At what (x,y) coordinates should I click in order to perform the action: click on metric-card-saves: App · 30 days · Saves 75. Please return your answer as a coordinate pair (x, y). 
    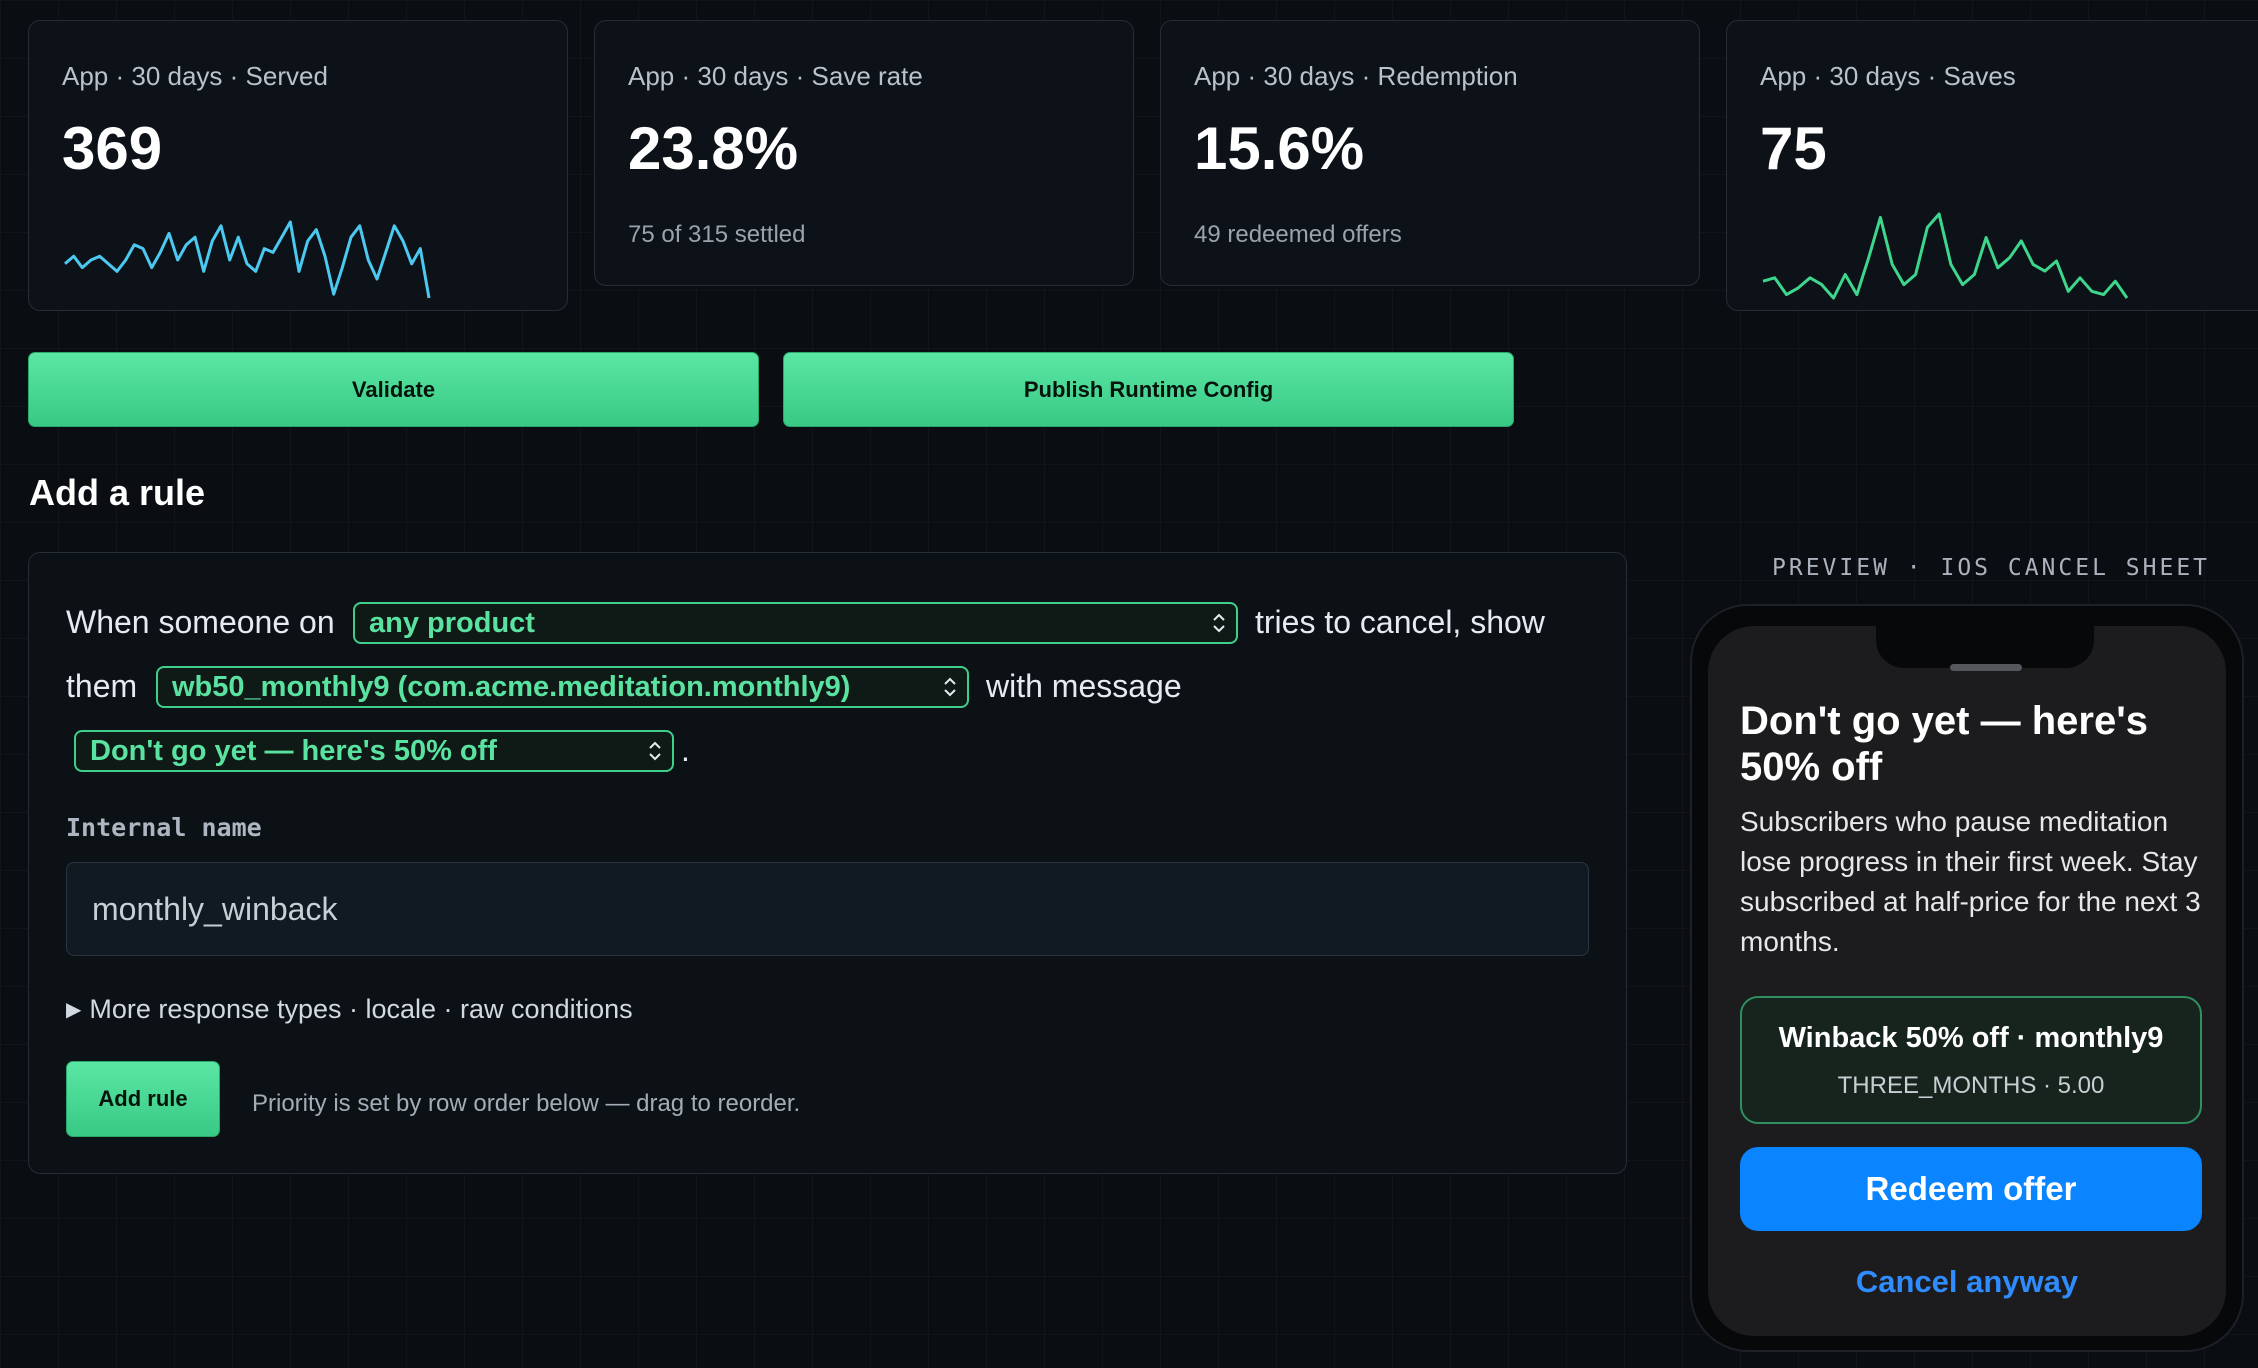
    Looking at the image, I should click on (1992, 165).